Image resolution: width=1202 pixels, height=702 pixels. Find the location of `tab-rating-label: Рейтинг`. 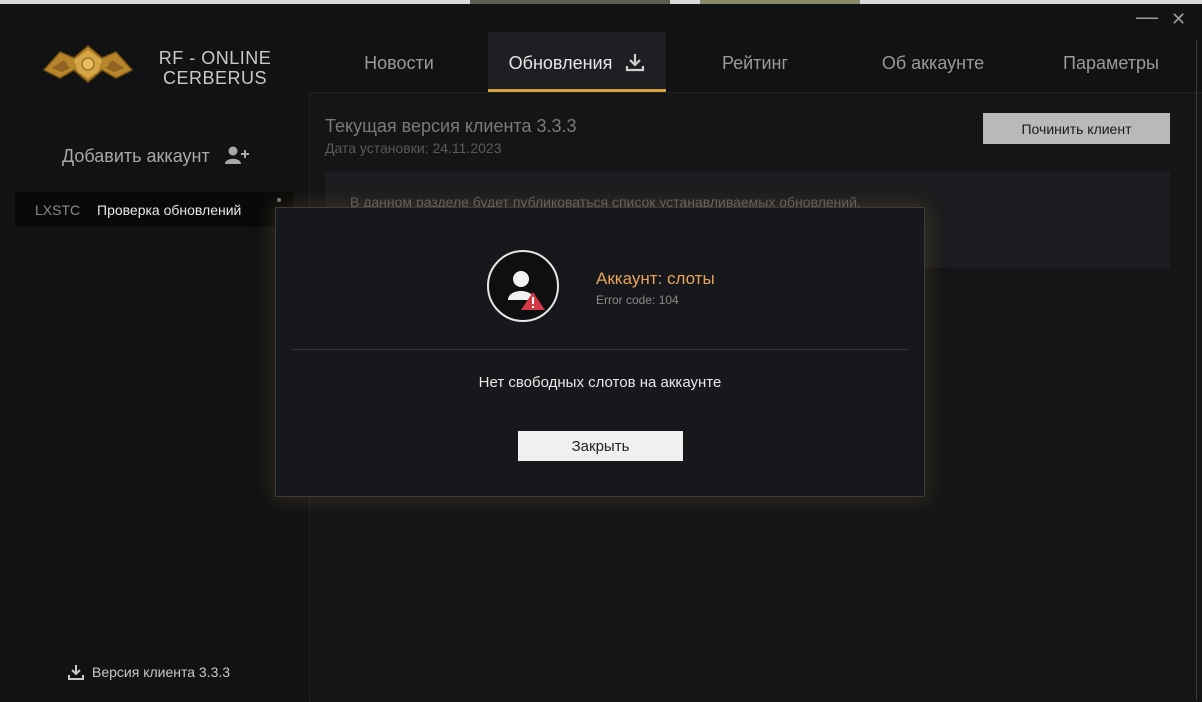

tab-rating-label: Рейтинг is located at coordinates (755, 63).